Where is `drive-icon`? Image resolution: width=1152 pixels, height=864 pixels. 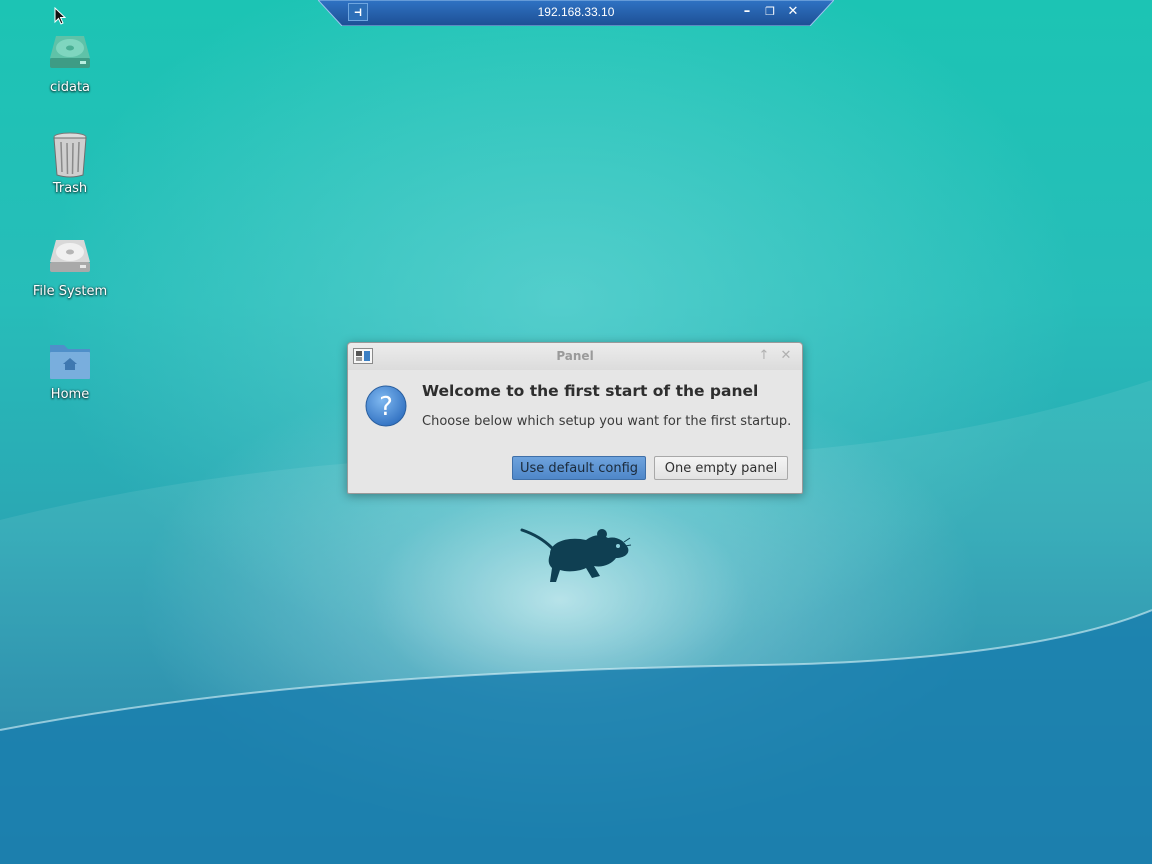 drive-icon is located at coordinates (70, 54).